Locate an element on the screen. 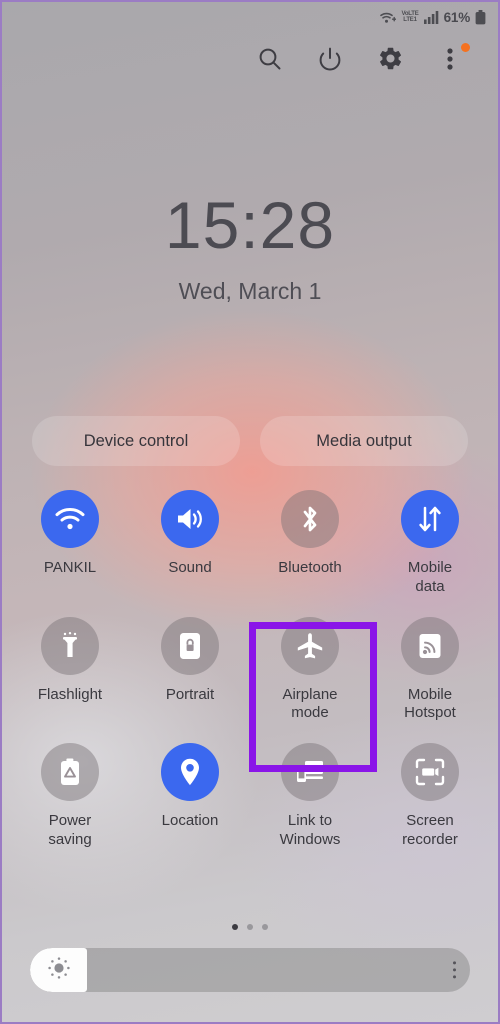  power-saving-icon is located at coordinates (70, 772).